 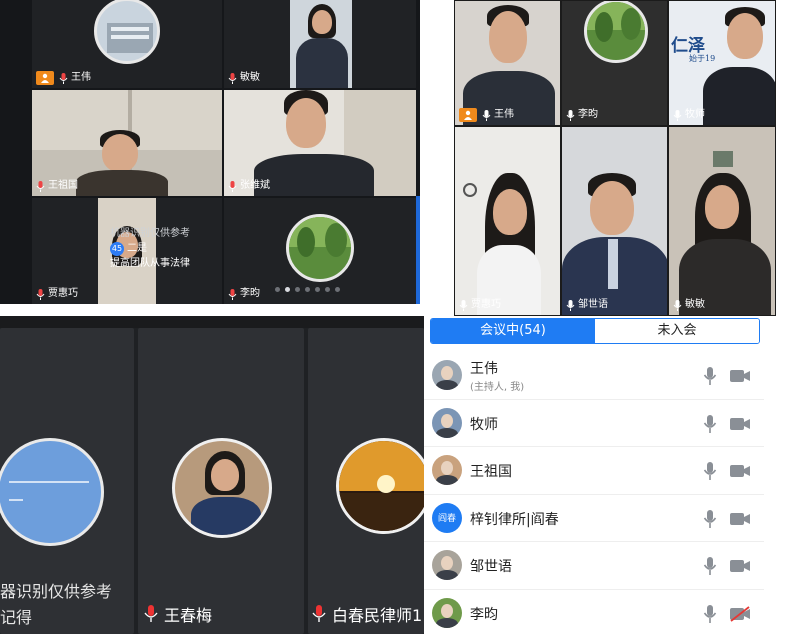 I want to click on participant-row: 王伟 (主持人, 我), so click(x=594, y=376).